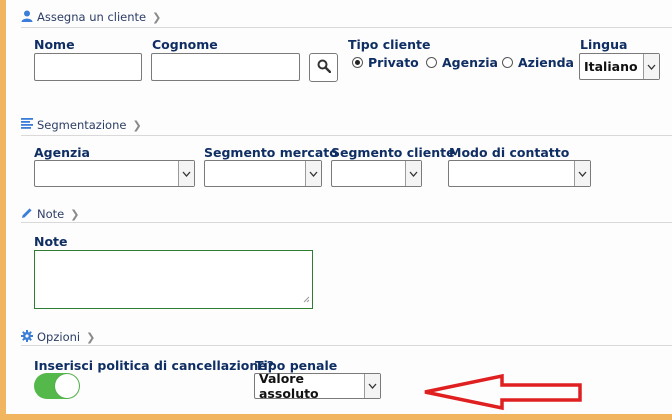  What do you see at coordinates (185, 44) in the screenshot?
I see `cognome-label: Cognome` at bounding box center [185, 44].